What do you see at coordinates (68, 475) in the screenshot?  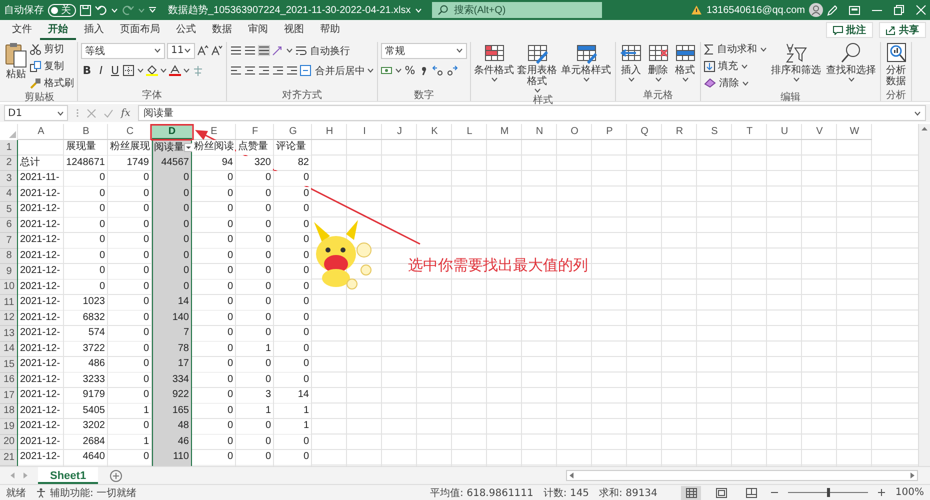 I see `sheet-tab: Sheet1` at bounding box center [68, 475].